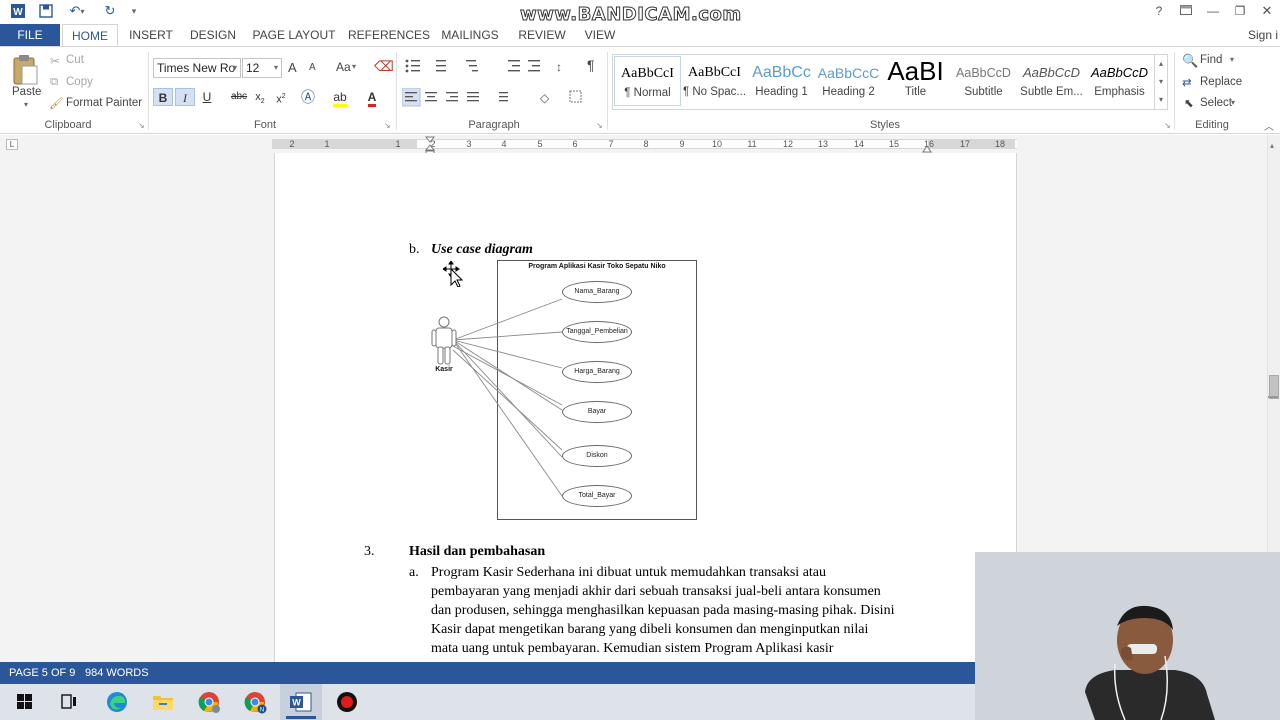  Describe the element at coordinates (372, 97) in the screenshot. I see `font-color-icon: A` at that location.